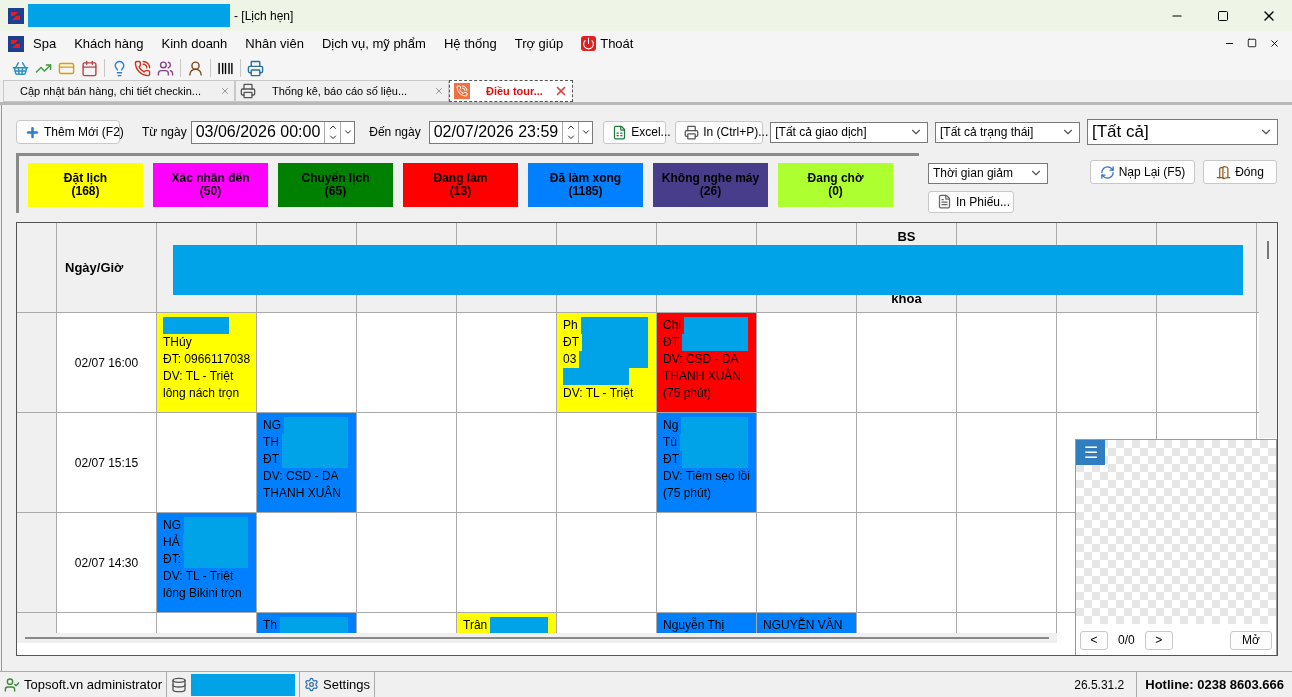  I want to click on version-text: 26.5.31.2, so click(1100, 684).